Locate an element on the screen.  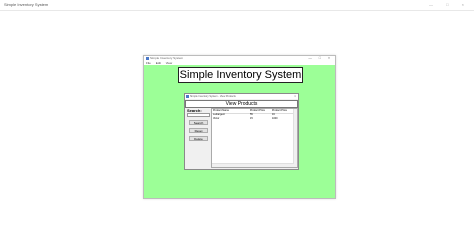
browser-window-controls: — □ × is located at coordinates (449, 4).